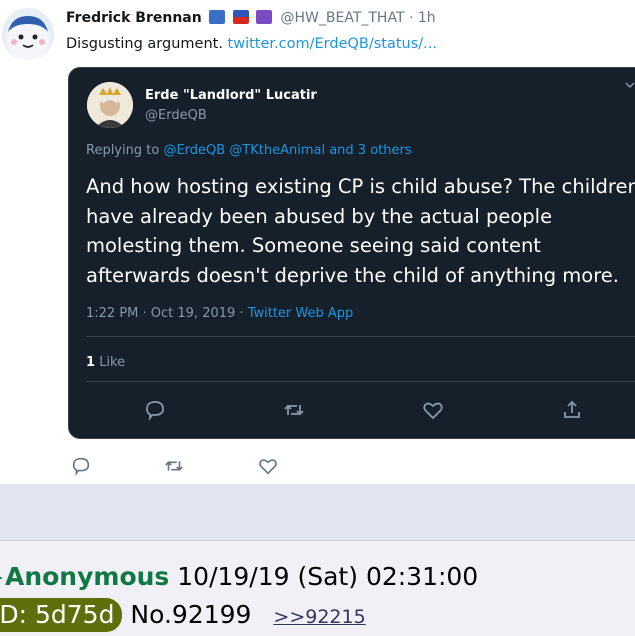 This screenshot has height=636, width=635. I want to click on author-avatar, so click(28, 34).